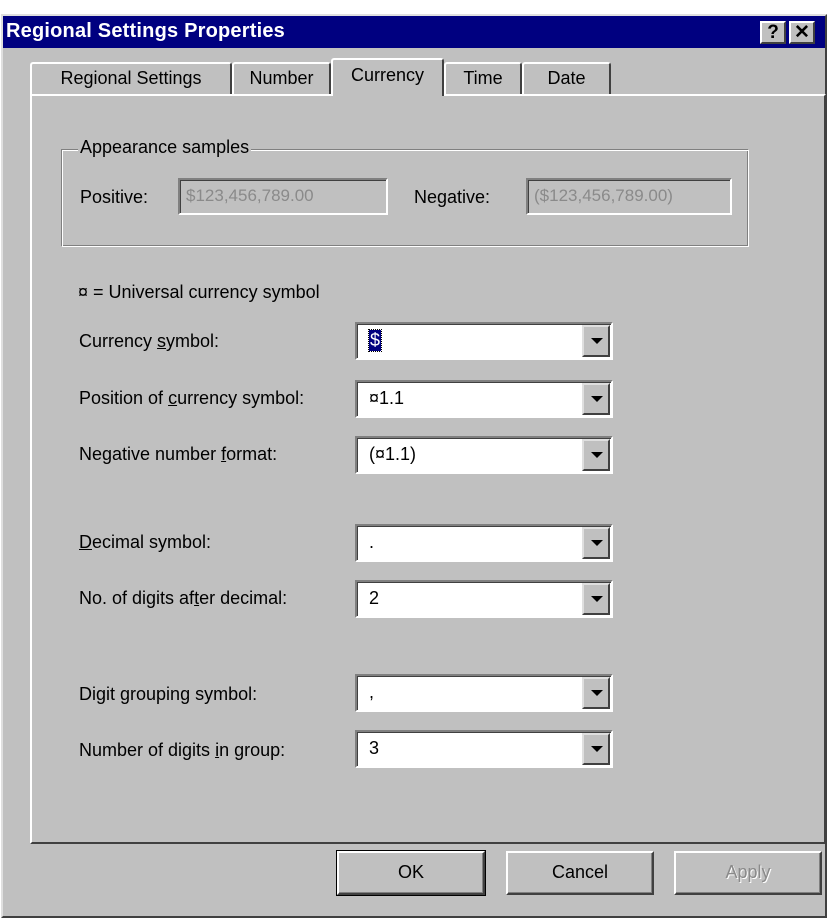 Image resolution: width=827 pixels, height=918 pixels. I want to click on cancel-button: Cancel, so click(580, 873).